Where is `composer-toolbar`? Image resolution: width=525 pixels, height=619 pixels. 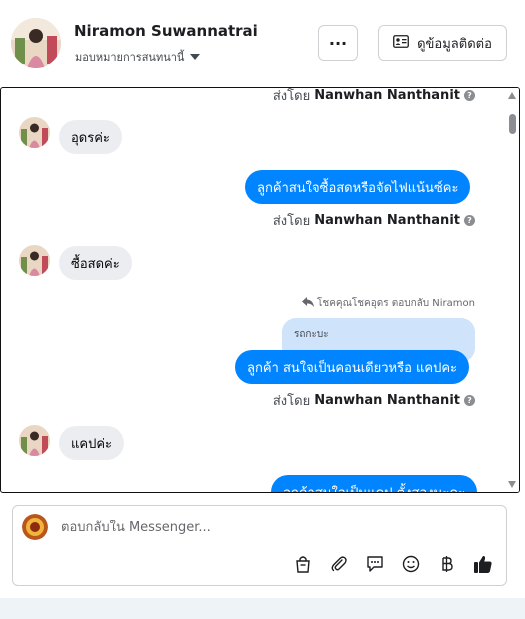 composer-toolbar is located at coordinates (393, 564).